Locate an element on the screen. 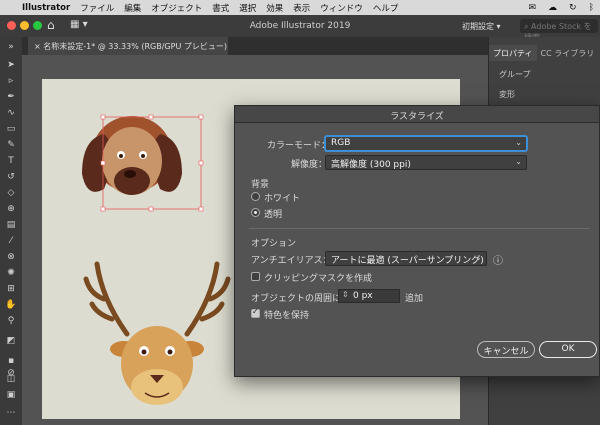 This screenshot has height=425, width=600. menu-window: ウィンドウ is located at coordinates (341, 8).